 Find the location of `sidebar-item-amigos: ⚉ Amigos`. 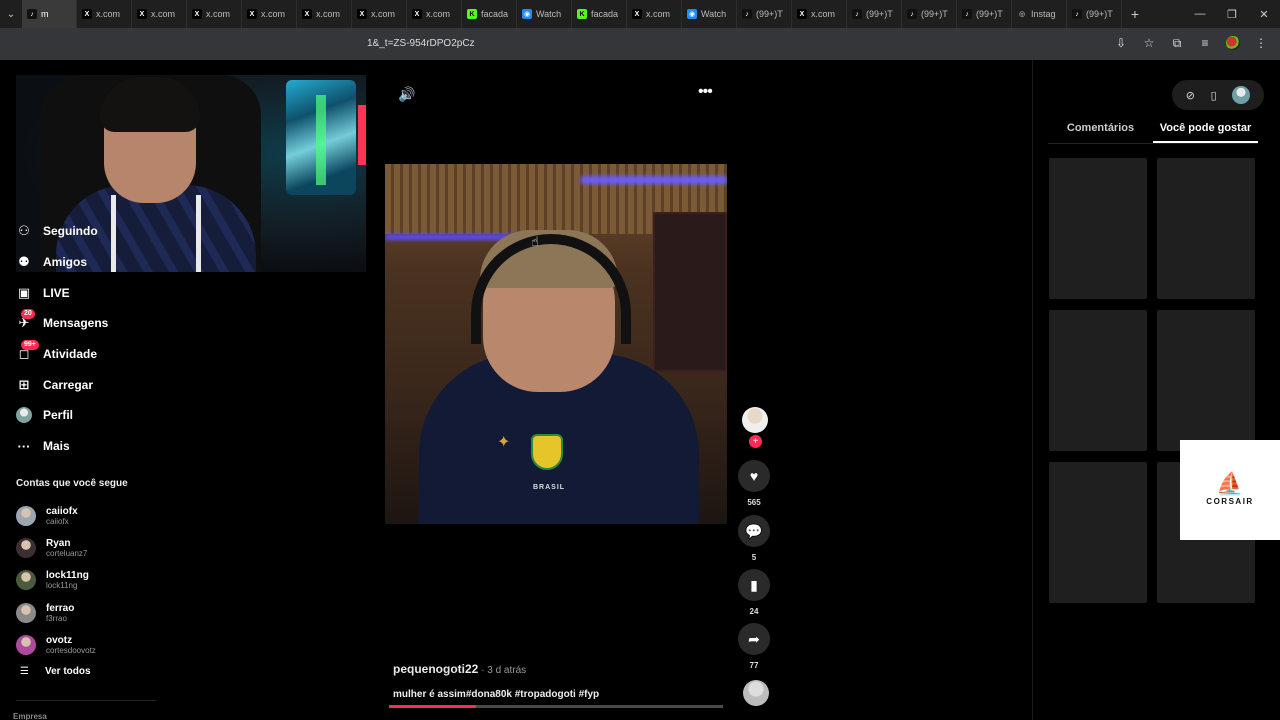

sidebar-item-amigos: ⚉ Amigos is located at coordinates (116, 262).